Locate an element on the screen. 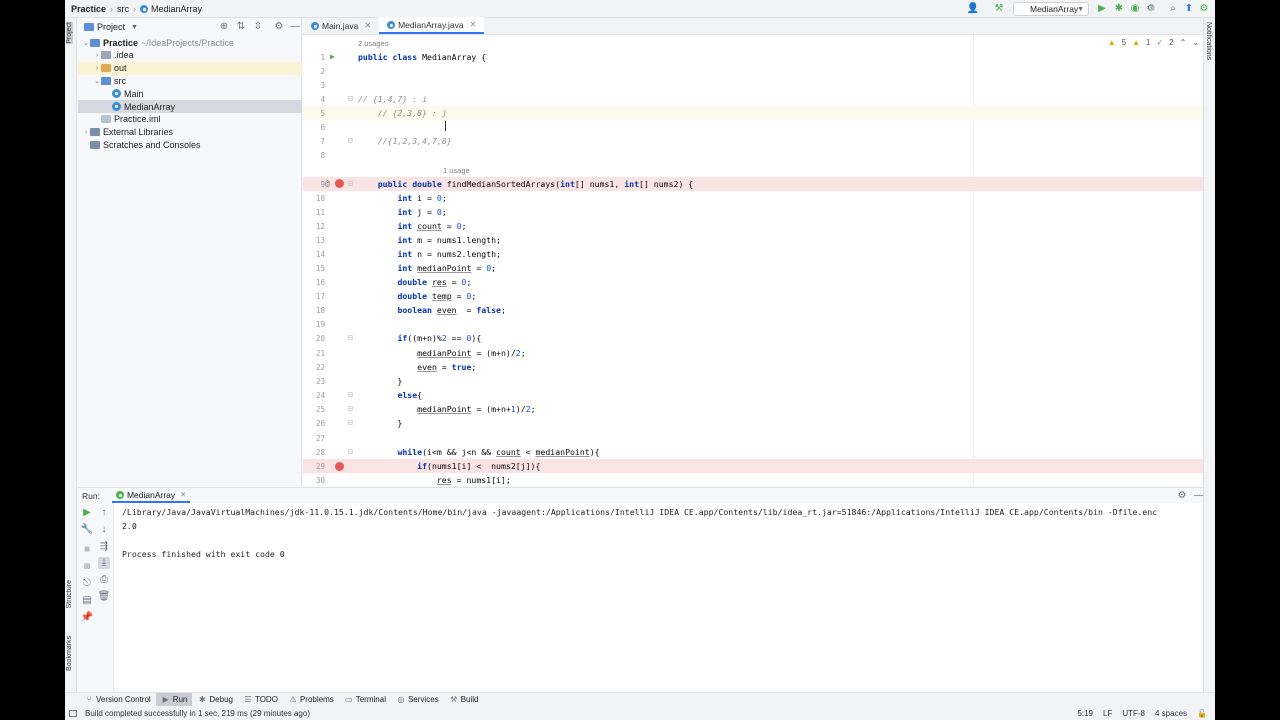 The width and height of the screenshot is (1280, 720). line-number: 13 is located at coordinates (314, 240).